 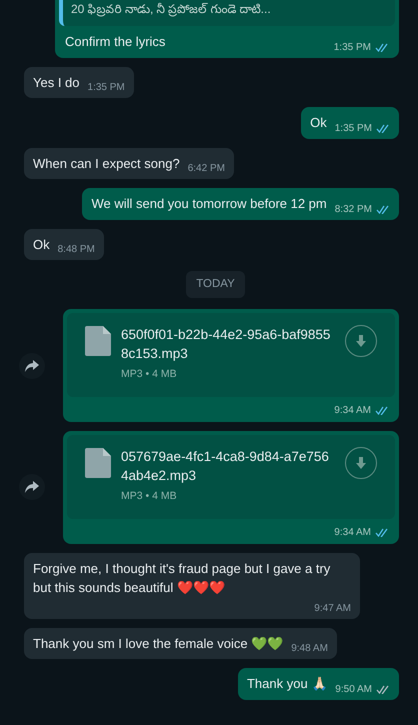 I want to click on message-text: Yes I do, so click(x=56, y=83).